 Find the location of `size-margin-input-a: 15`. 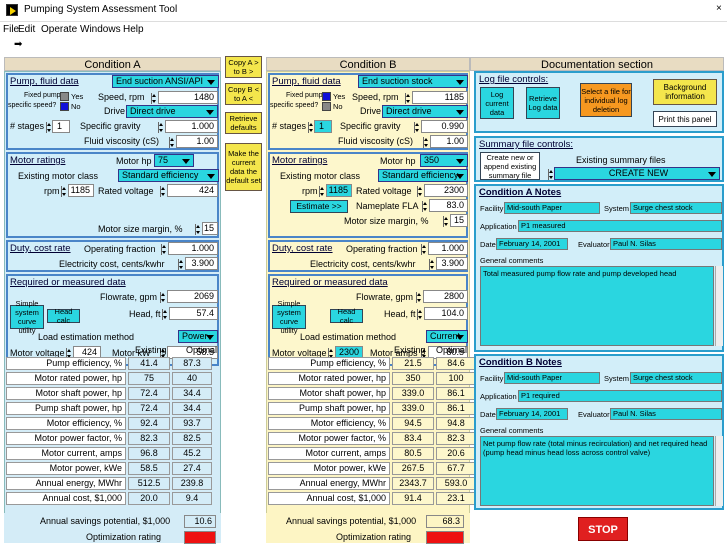

size-margin-input-a: 15 is located at coordinates (210, 228).